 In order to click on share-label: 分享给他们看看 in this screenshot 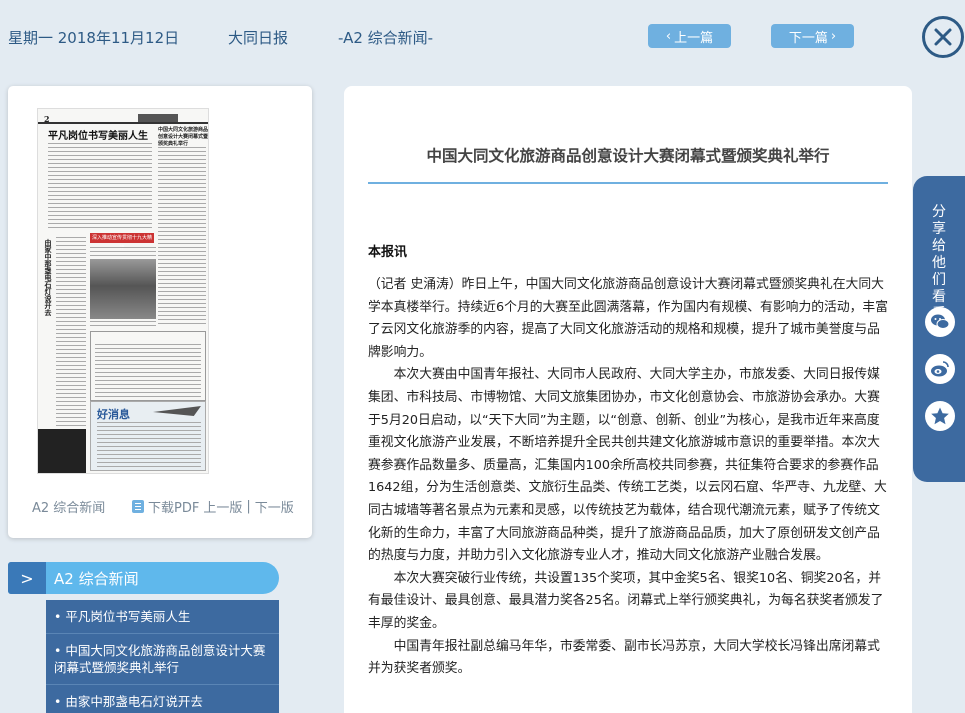, I will do `click(939, 263)`.